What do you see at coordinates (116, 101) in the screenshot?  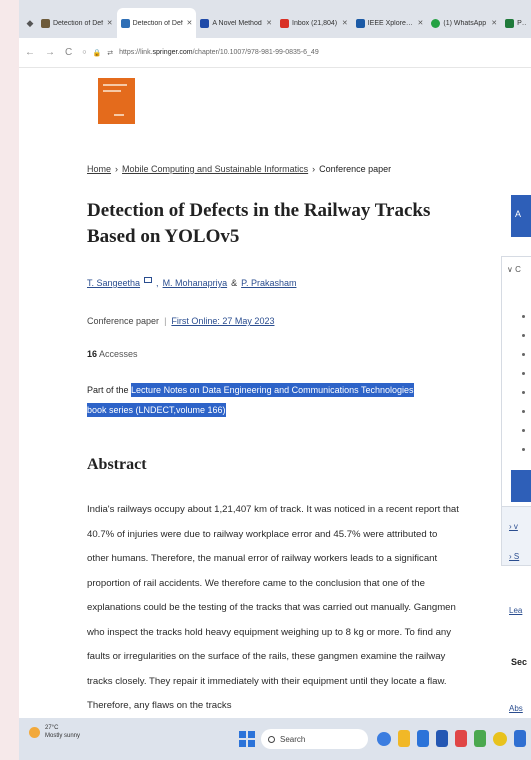 I see `book-cover-image` at bounding box center [116, 101].